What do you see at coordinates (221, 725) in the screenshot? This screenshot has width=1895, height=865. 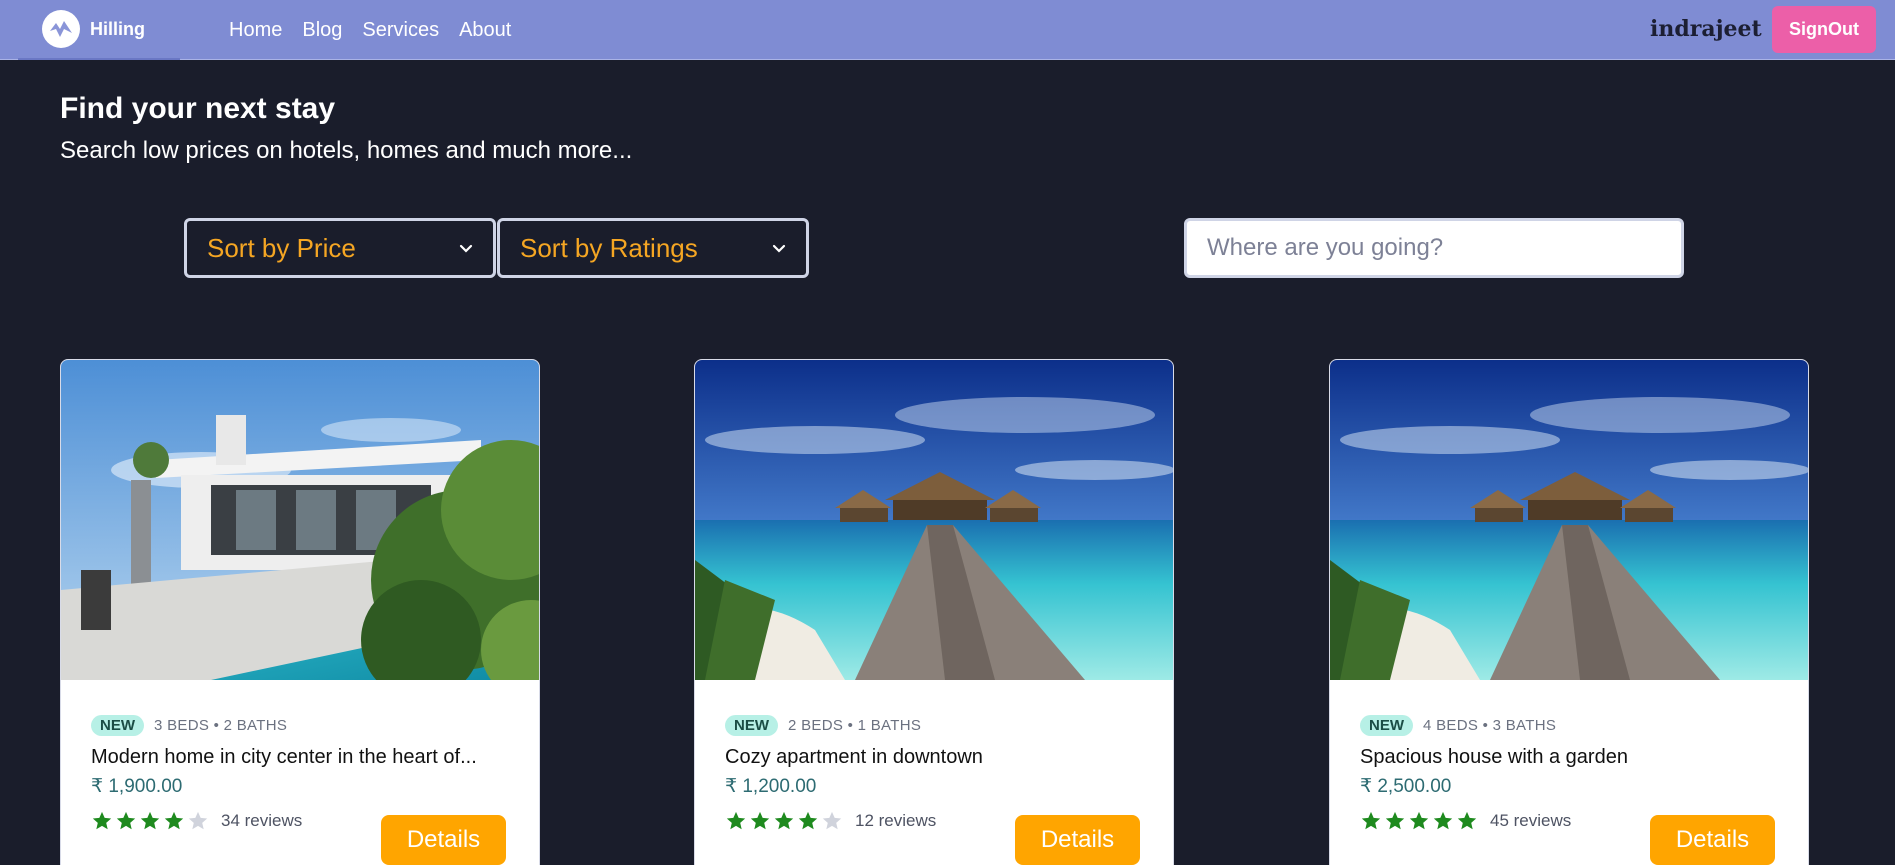 I see `beds-baths: 3 BEDS • 2 BATHS` at bounding box center [221, 725].